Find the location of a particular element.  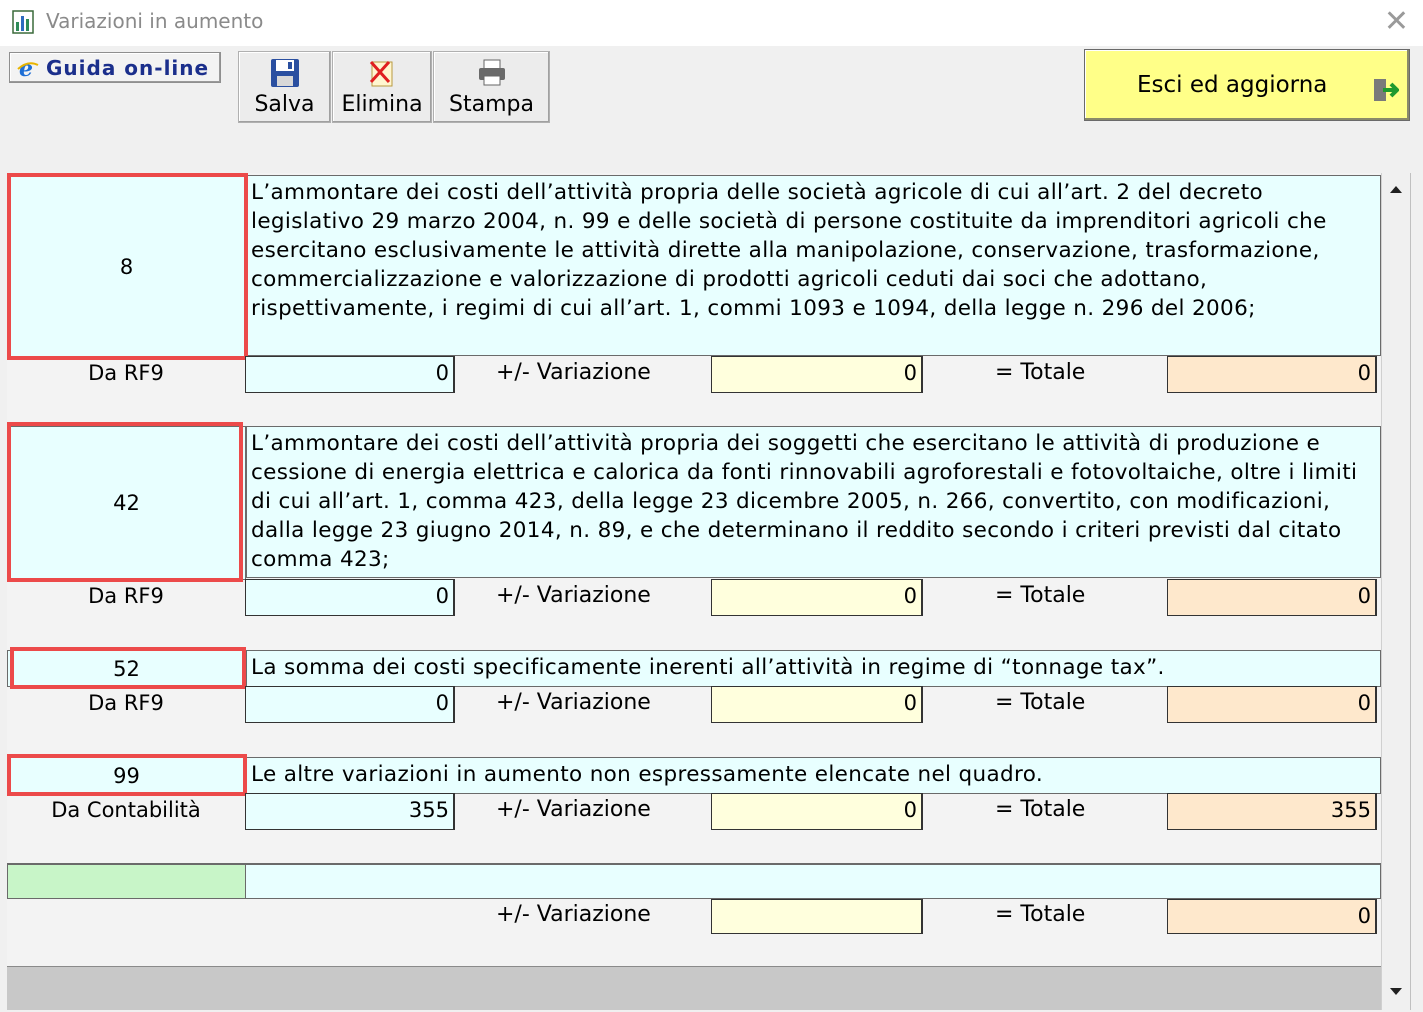

source-value-field: 355 is located at coordinates (350, 811).